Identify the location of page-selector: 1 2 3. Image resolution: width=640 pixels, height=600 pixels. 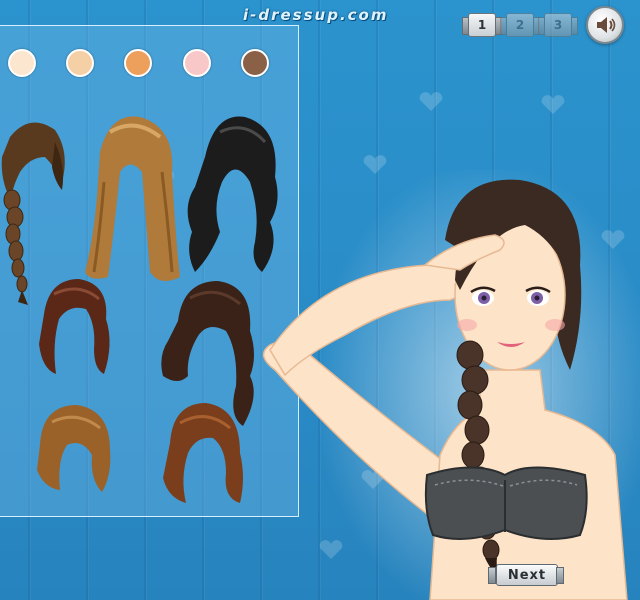
(521, 25).